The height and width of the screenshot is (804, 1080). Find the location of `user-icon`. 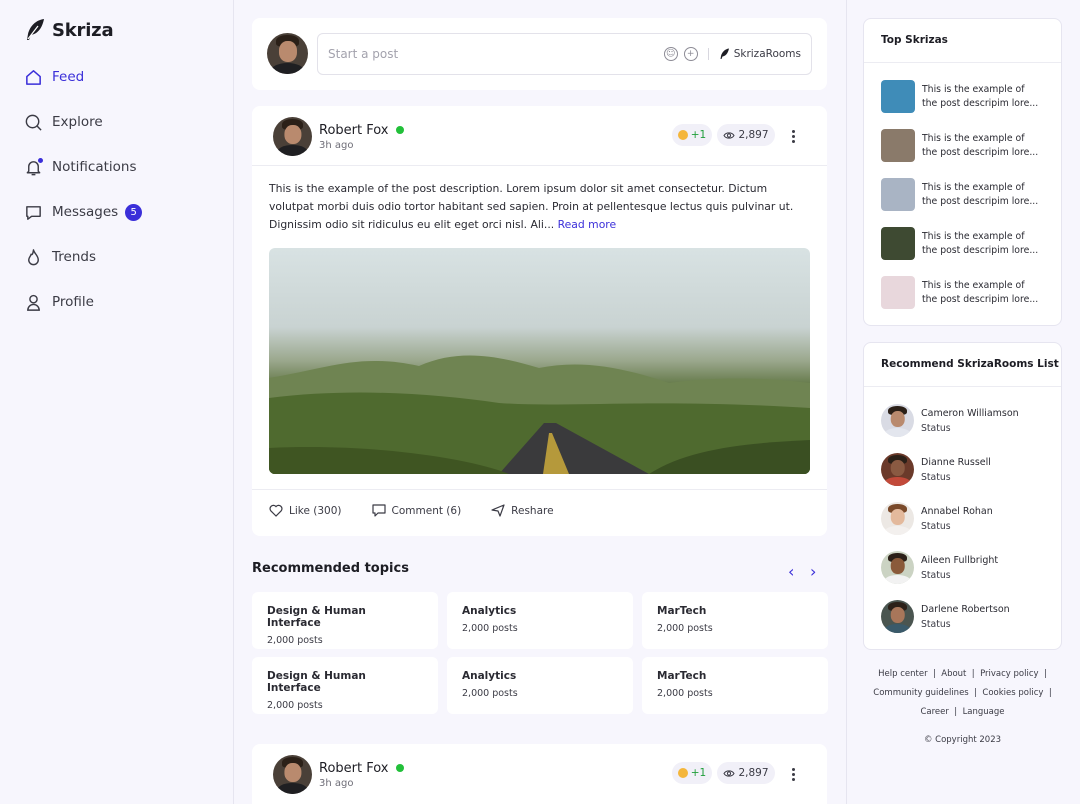

user-icon is located at coordinates (33, 302).